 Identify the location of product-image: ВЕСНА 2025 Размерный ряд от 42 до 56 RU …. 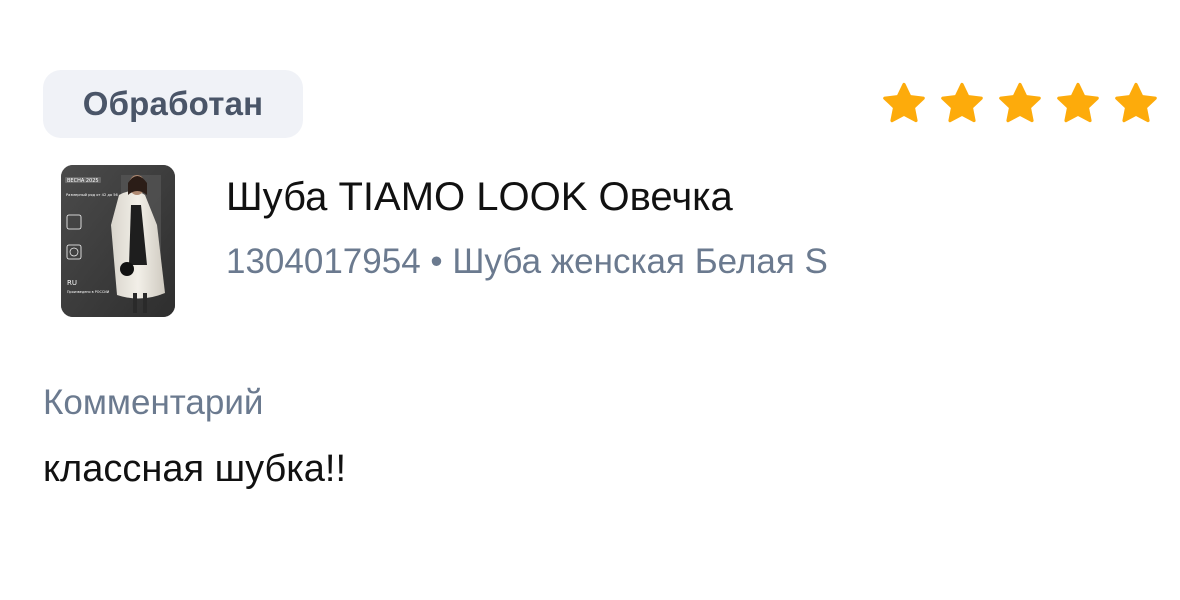
(118, 241).